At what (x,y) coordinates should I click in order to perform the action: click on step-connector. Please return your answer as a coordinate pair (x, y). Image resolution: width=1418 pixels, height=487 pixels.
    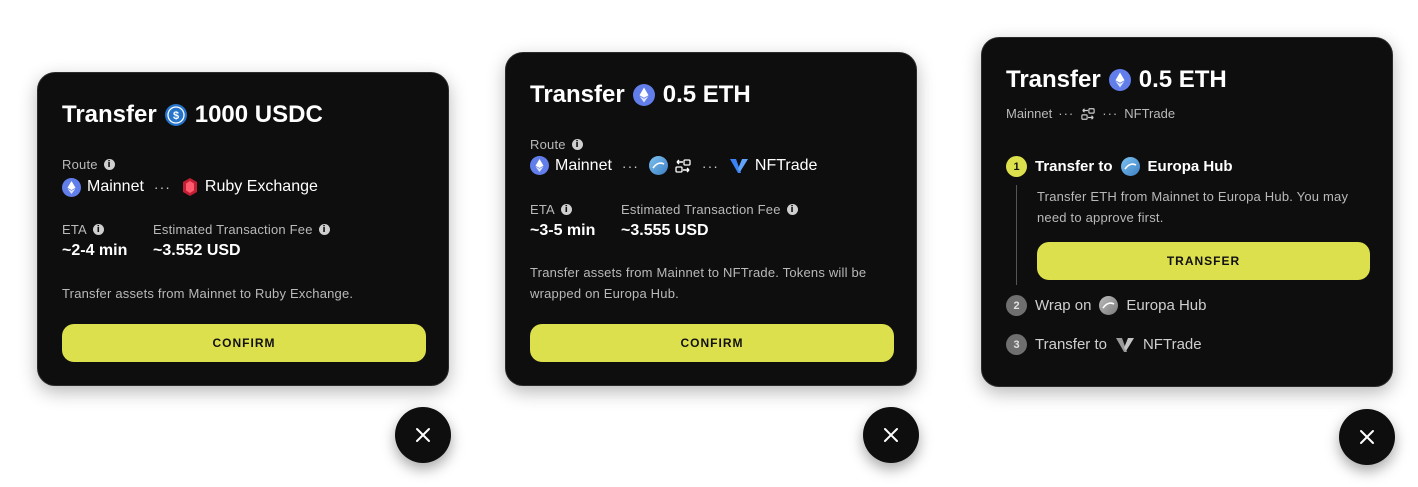
    Looking at the image, I should click on (1016, 235).